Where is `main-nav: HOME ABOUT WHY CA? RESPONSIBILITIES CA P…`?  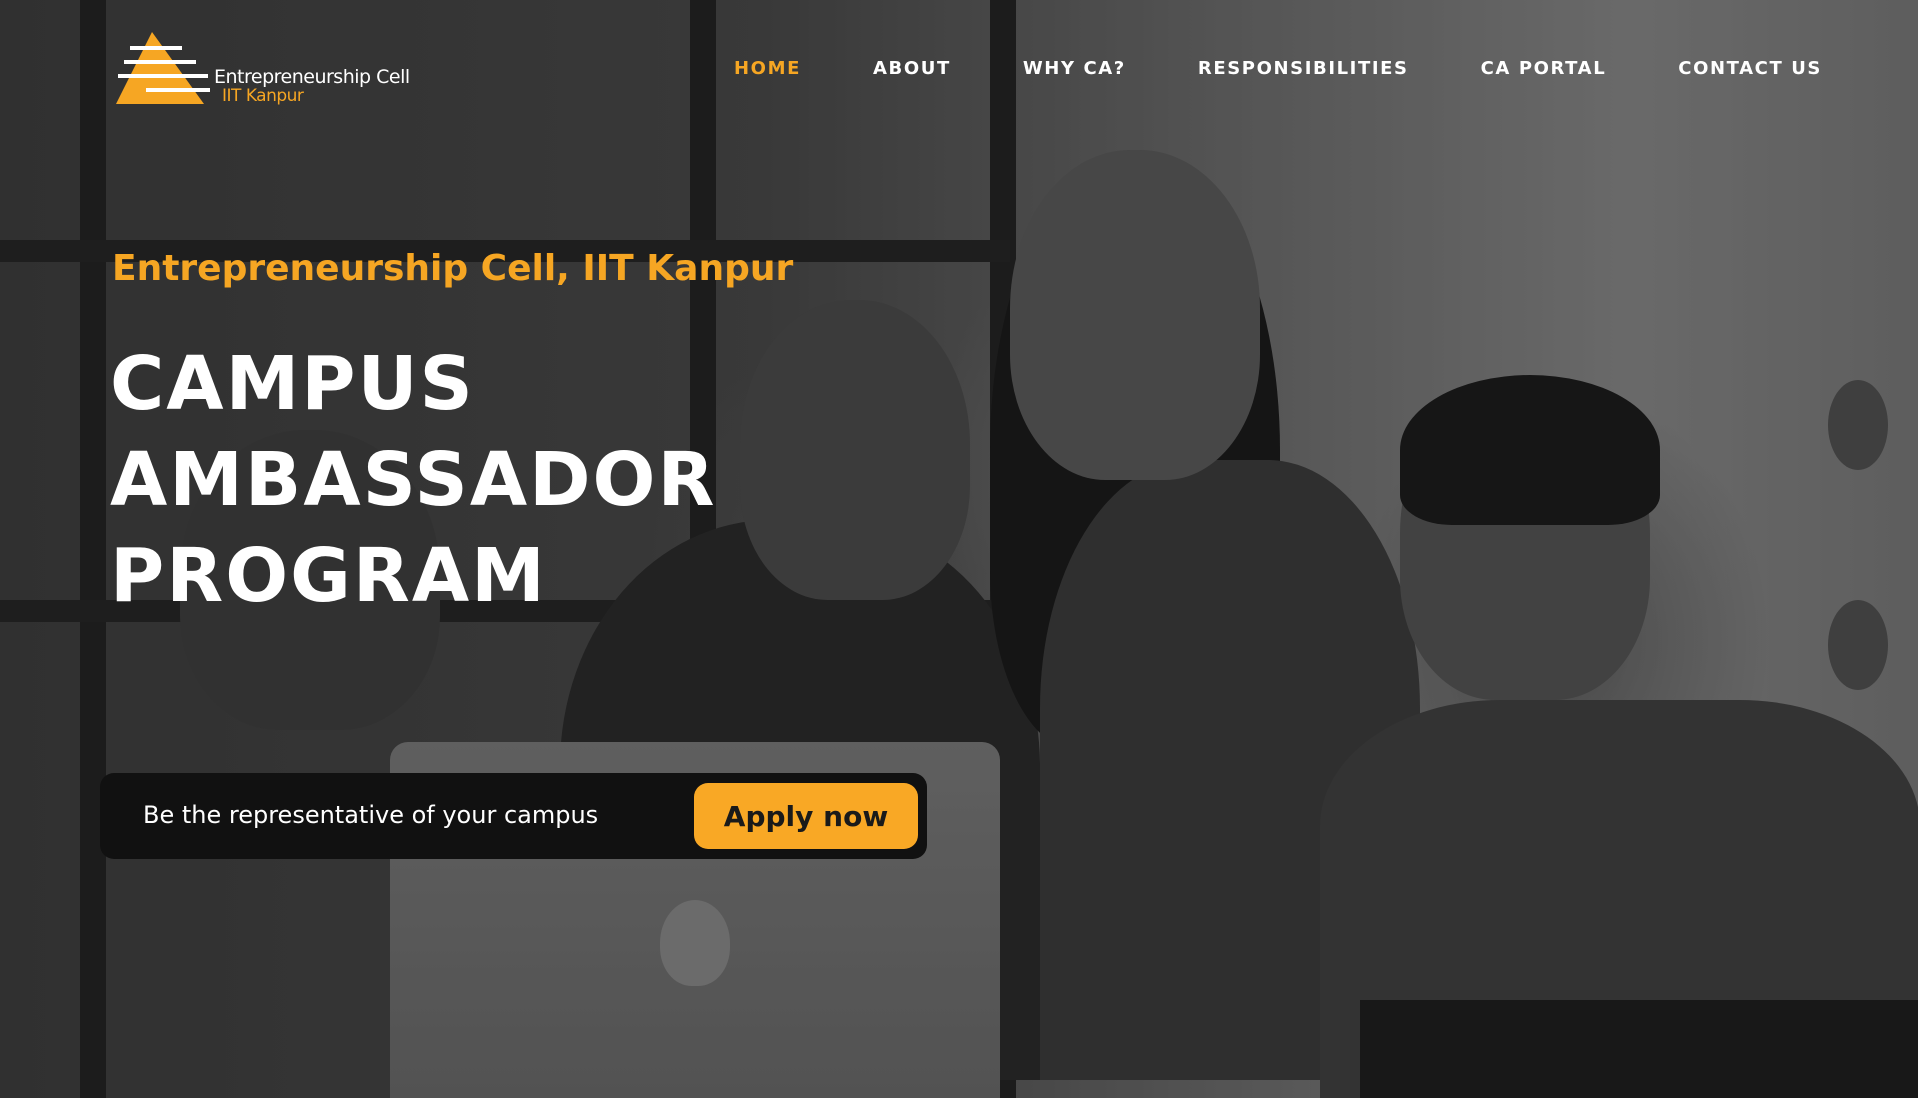
main-nav: HOME ABOUT WHY CA? RESPONSIBILITIES CA P… is located at coordinates (1242, 68).